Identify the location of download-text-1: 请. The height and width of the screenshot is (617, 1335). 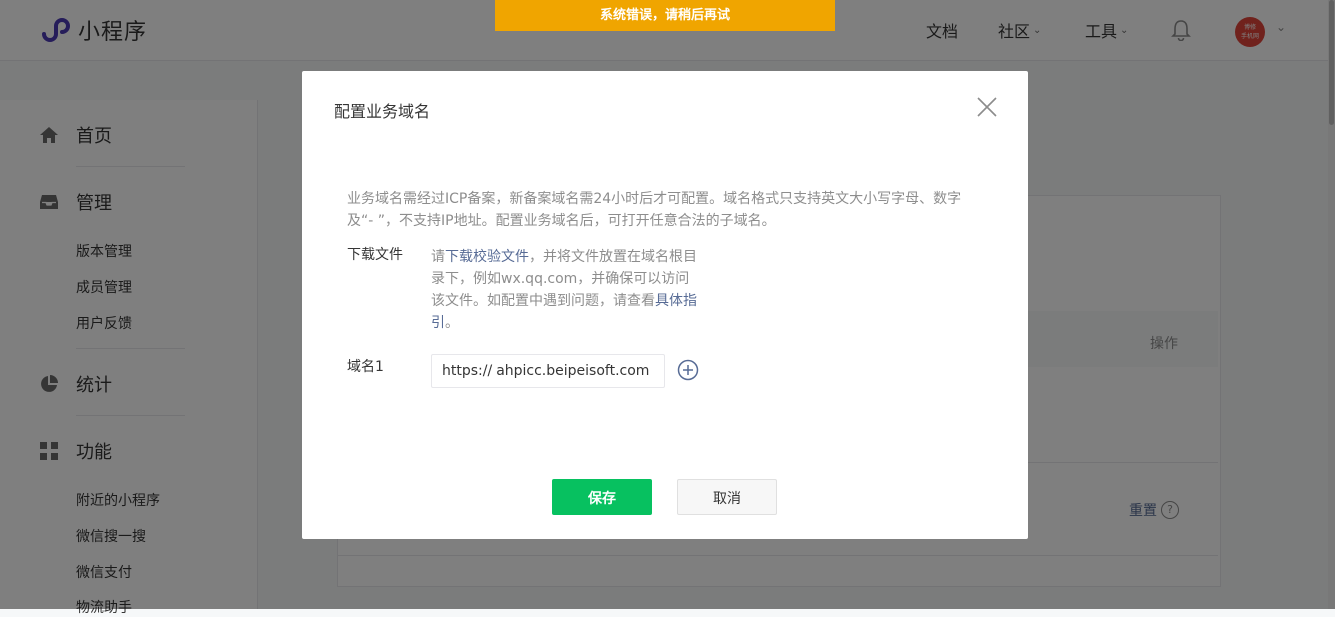
(438, 257).